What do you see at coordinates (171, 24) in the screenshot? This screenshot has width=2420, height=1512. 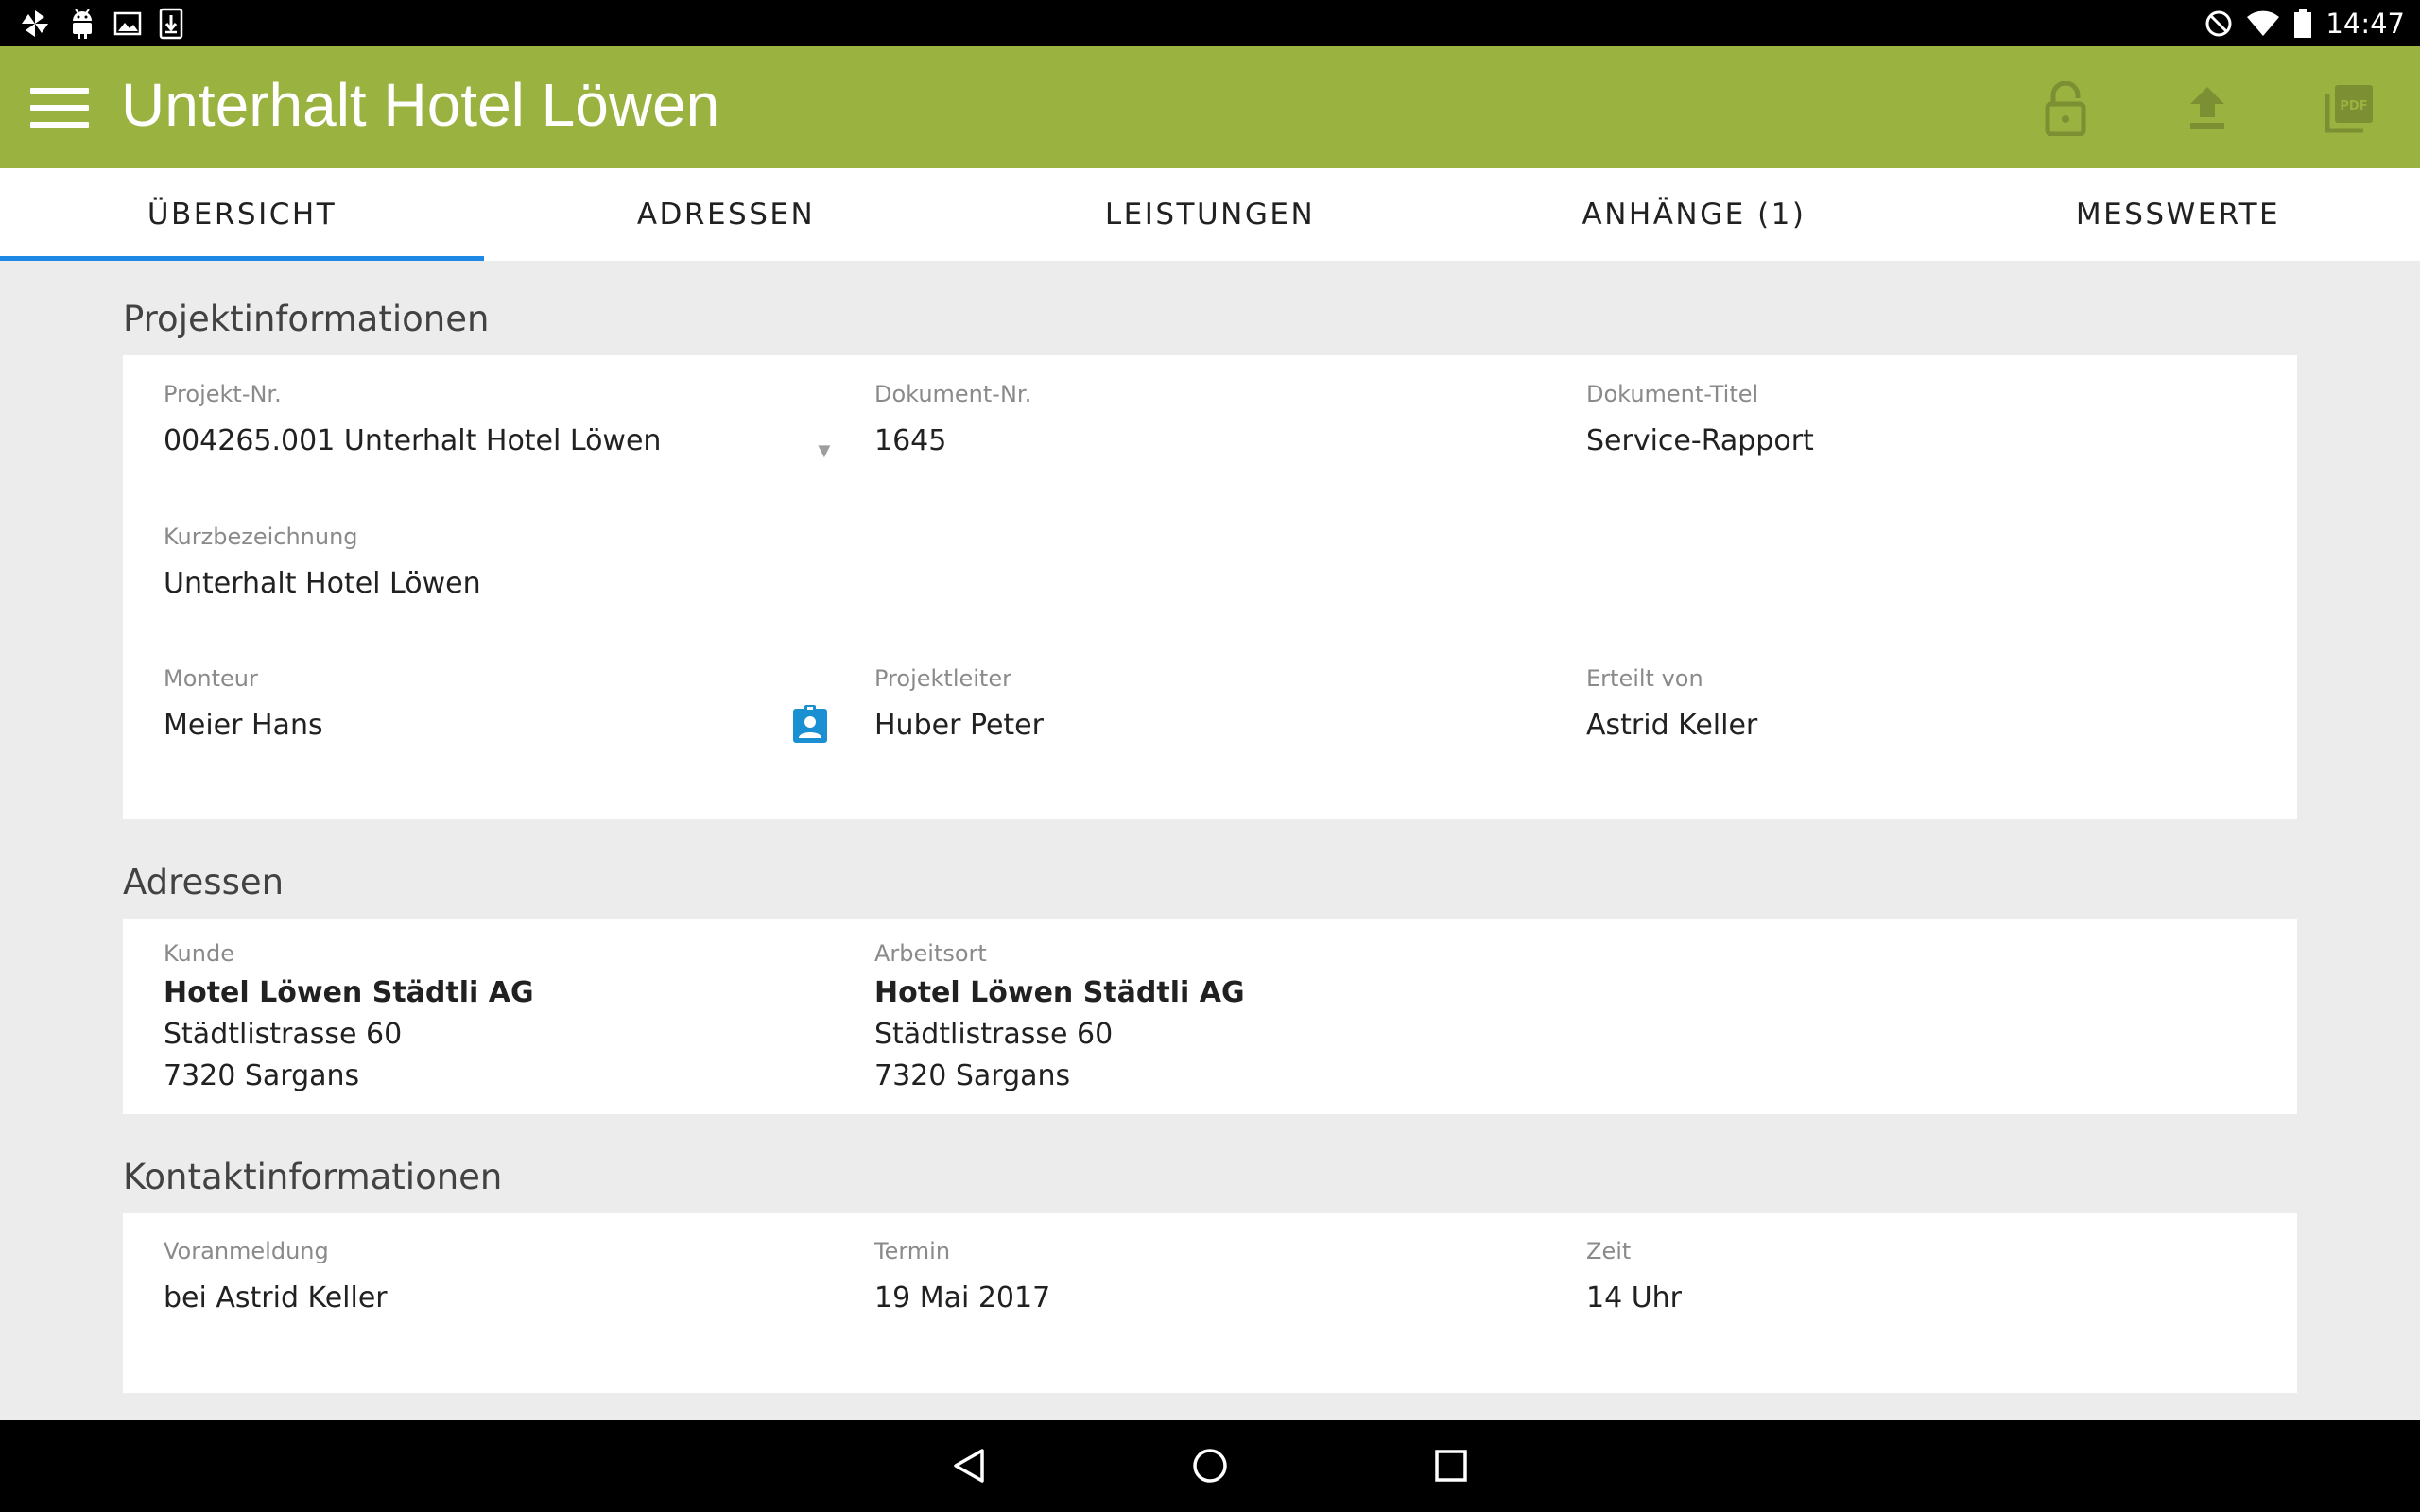 I see `download-icon` at bounding box center [171, 24].